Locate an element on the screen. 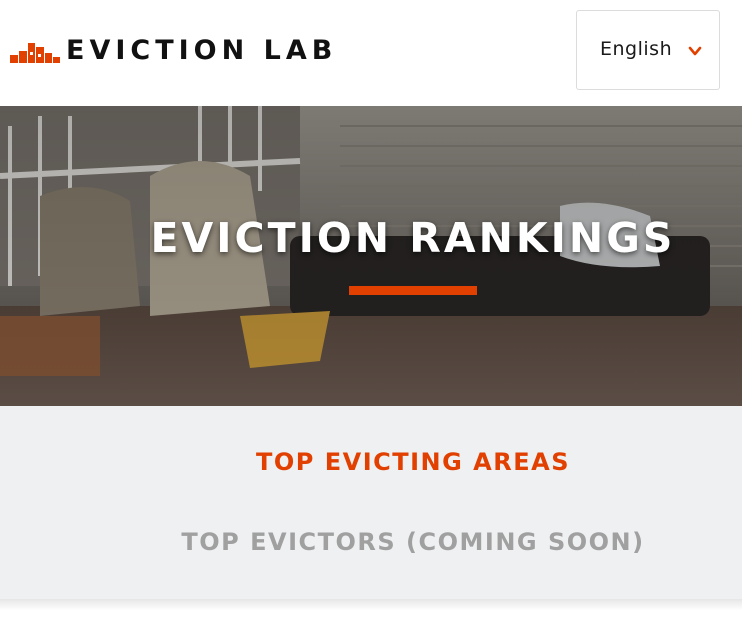 Image resolution: width=742 pixels, height=618 pixels. logo-text: EVICTION LAB is located at coordinates (202, 50).